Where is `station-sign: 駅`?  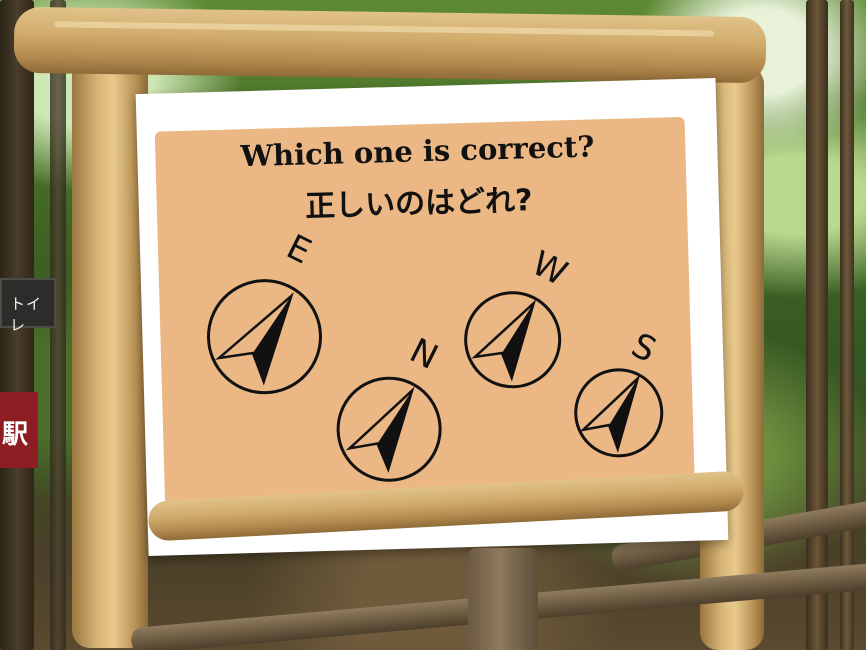
station-sign: 駅 is located at coordinates (19, 430).